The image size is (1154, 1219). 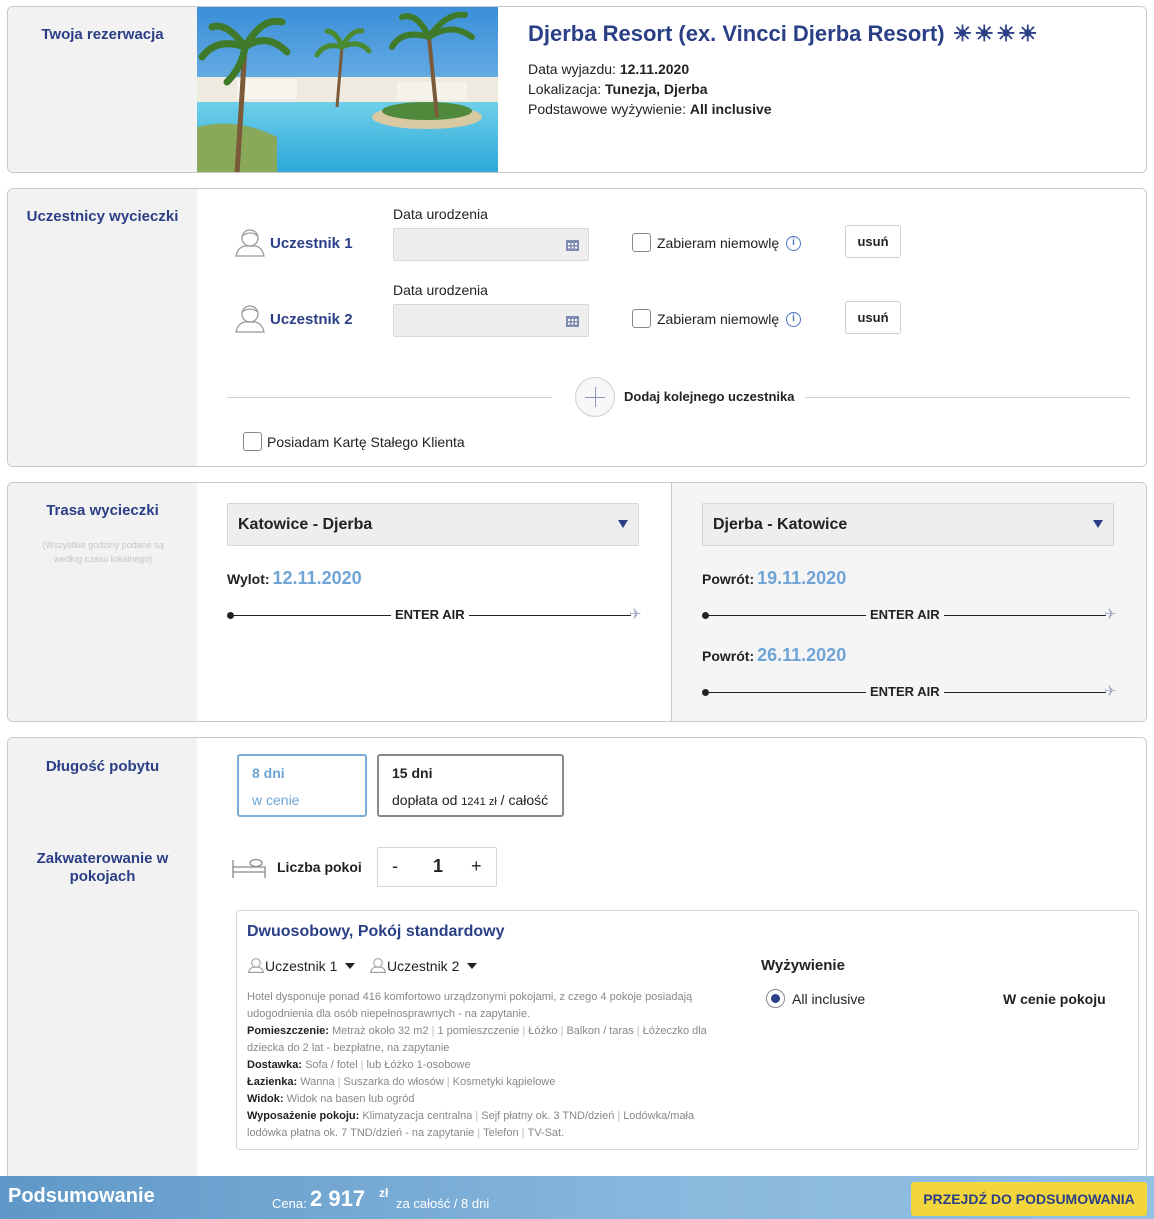 What do you see at coordinates (443, 1203) in the screenshot?
I see `price-note: za całość / 8 dni` at bounding box center [443, 1203].